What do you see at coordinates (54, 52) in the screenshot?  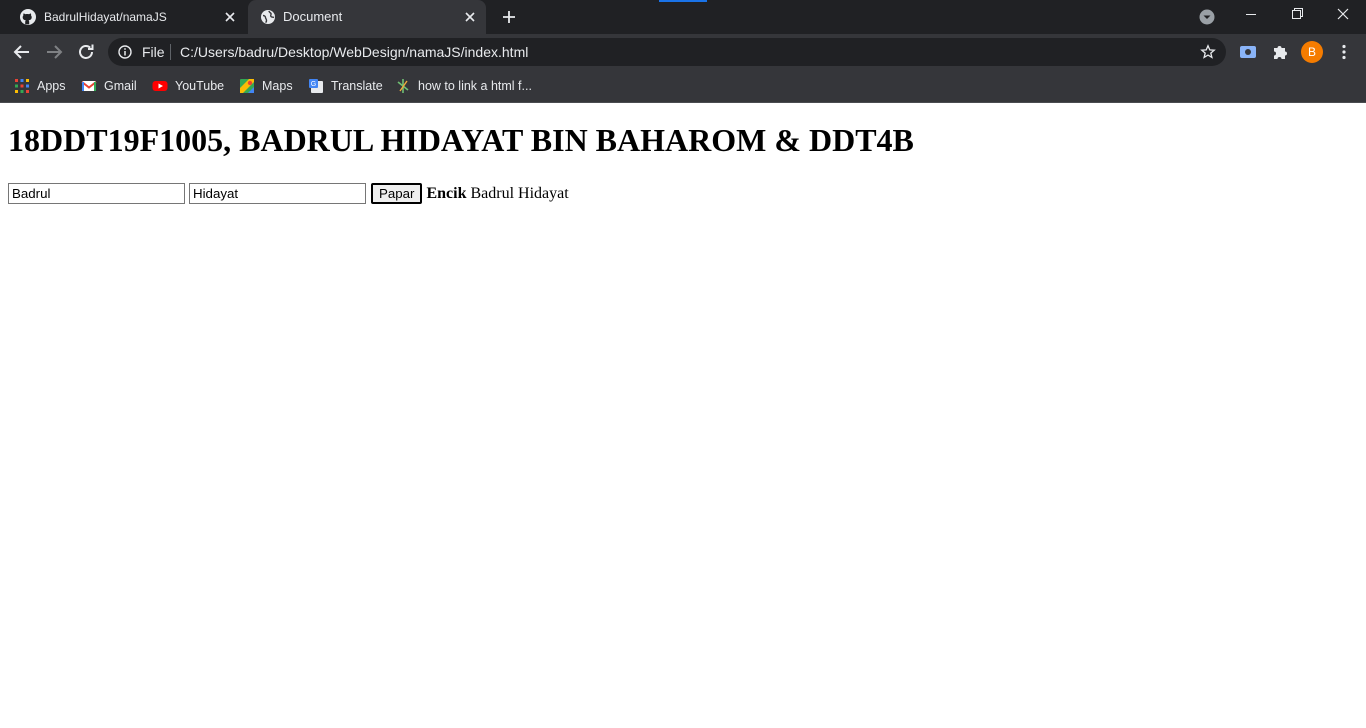 I see `forward-icon` at bounding box center [54, 52].